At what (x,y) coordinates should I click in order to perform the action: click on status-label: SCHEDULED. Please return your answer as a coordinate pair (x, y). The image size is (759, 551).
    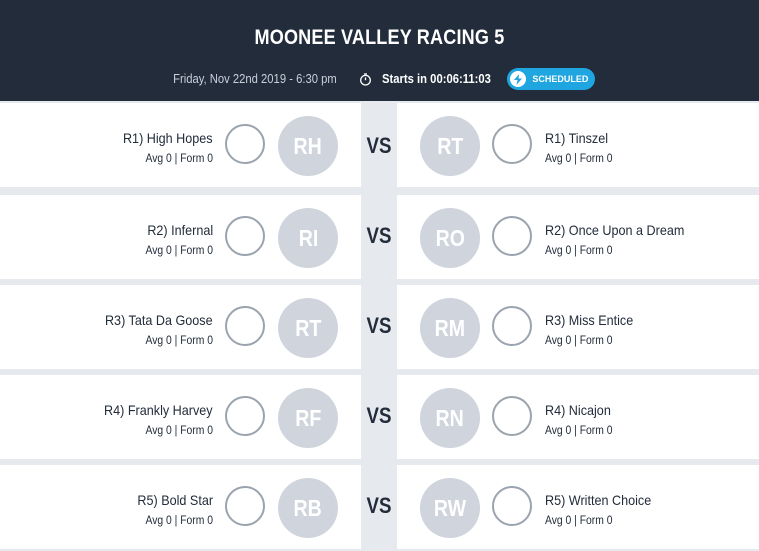
    Looking at the image, I should click on (560, 79).